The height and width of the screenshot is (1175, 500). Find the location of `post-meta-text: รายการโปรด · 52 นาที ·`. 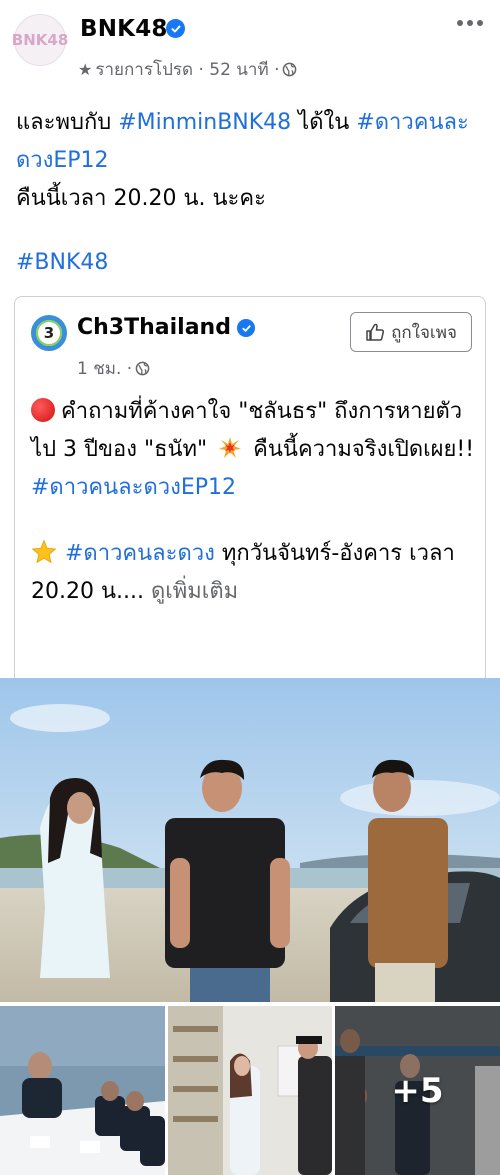

post-meta-text: รายการโปรด · 52 นาที · is located at coordinates (187, 69).